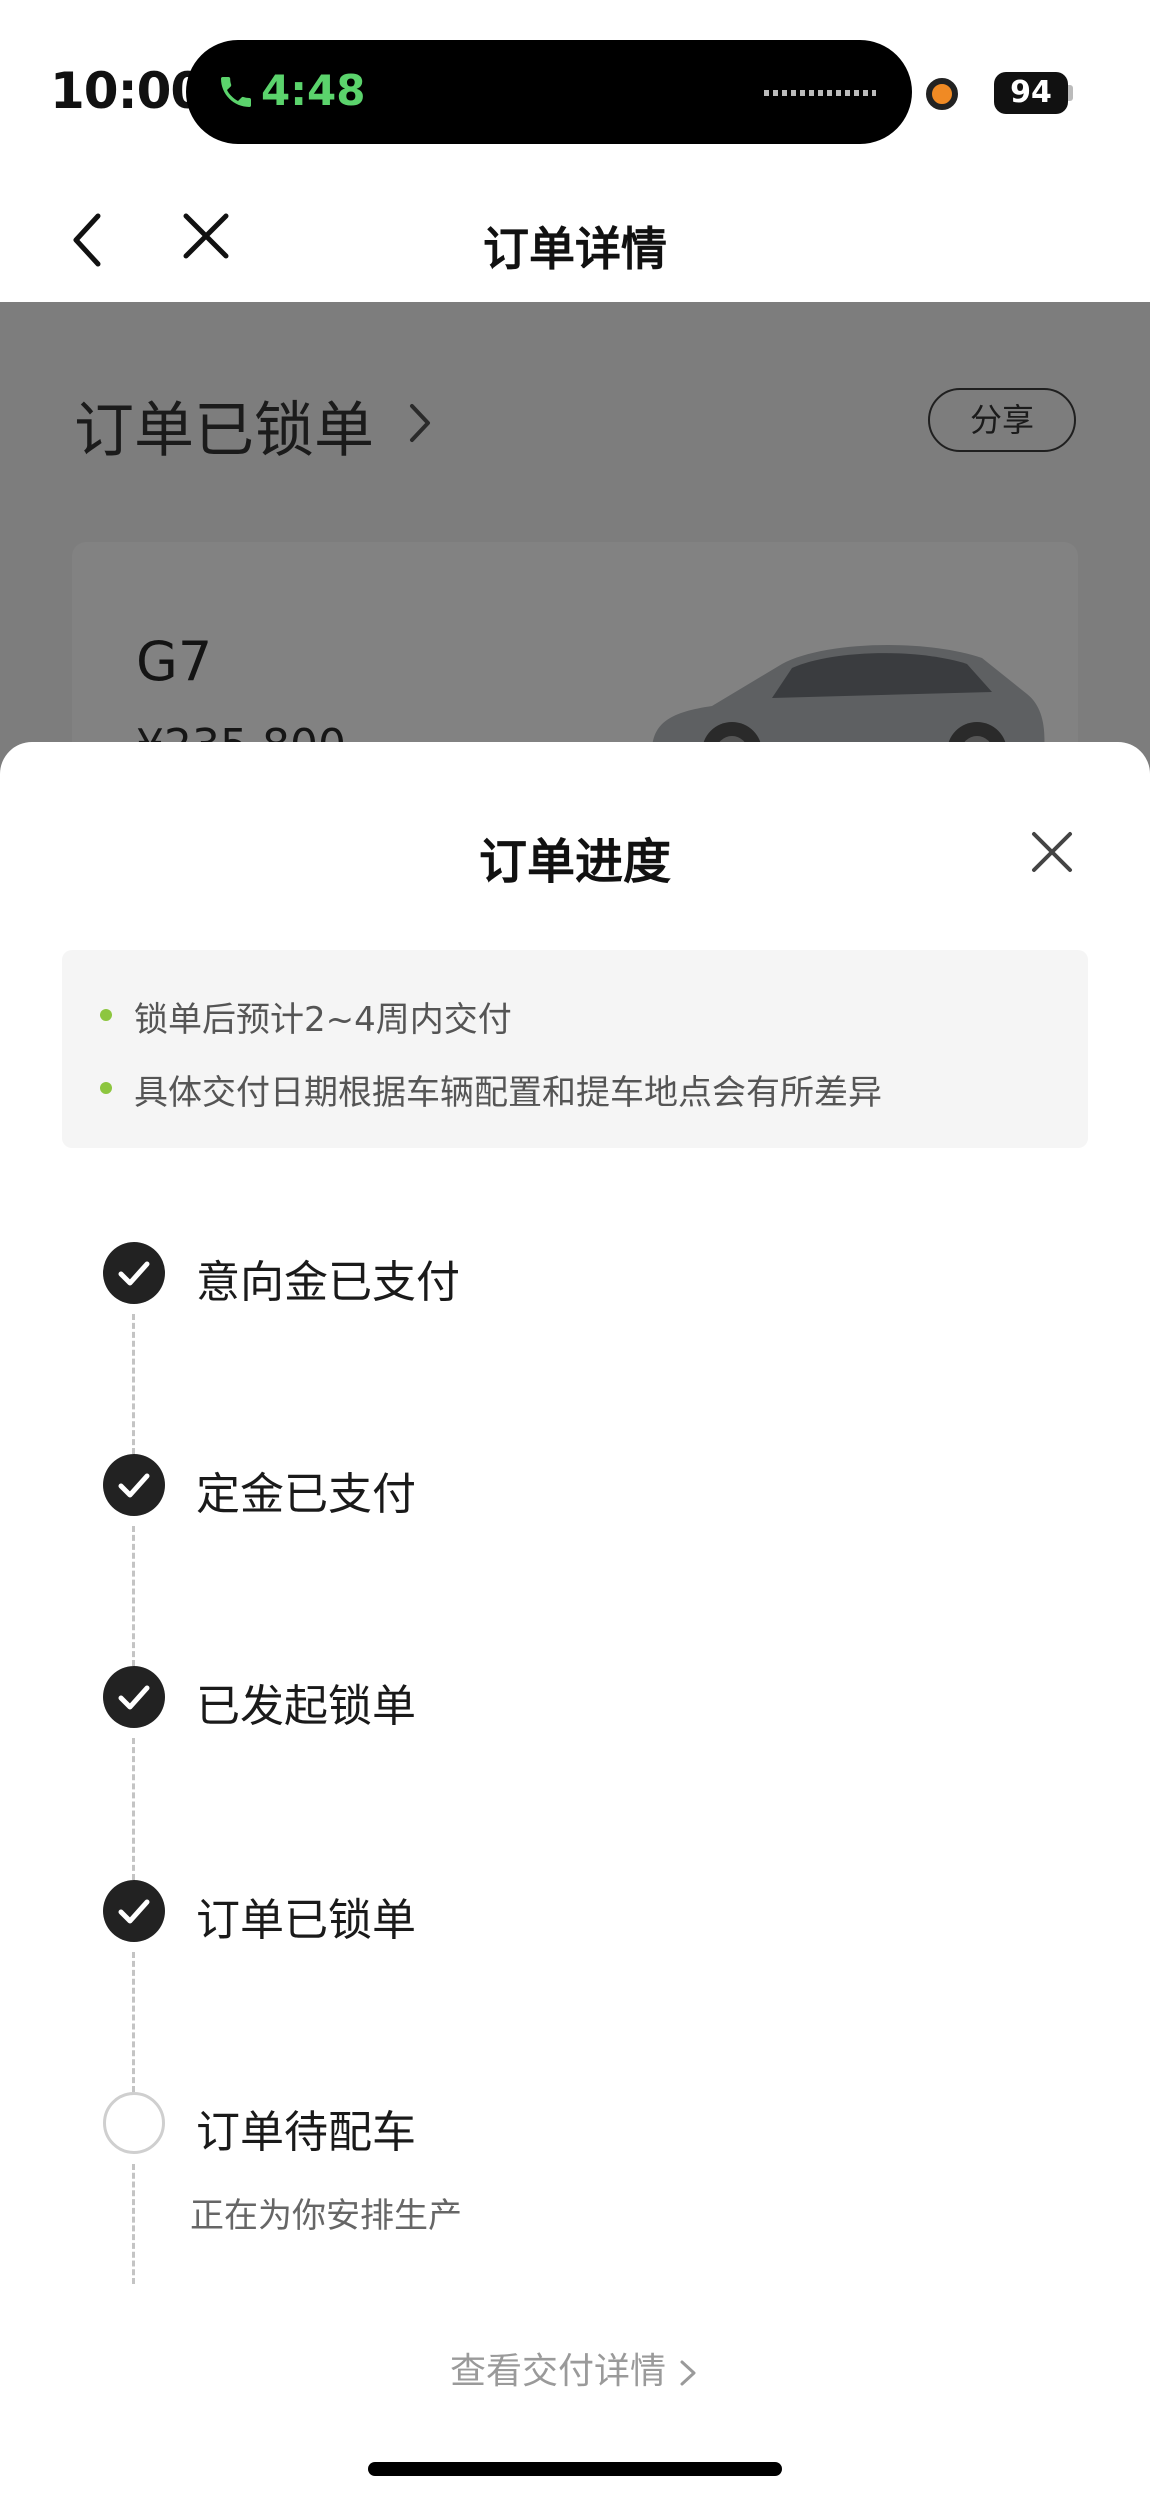 The image size is (1150, 2500). Describe the element at coordinates (820, 93) in the screenshot. I see `audio-wave-icon` at that location.